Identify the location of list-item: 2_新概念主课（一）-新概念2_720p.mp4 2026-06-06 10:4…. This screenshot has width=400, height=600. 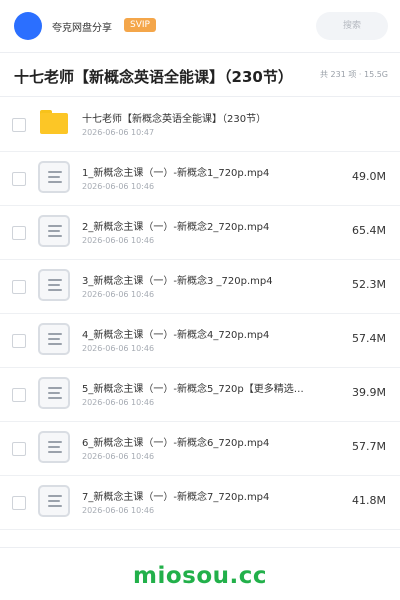
(200, 233).